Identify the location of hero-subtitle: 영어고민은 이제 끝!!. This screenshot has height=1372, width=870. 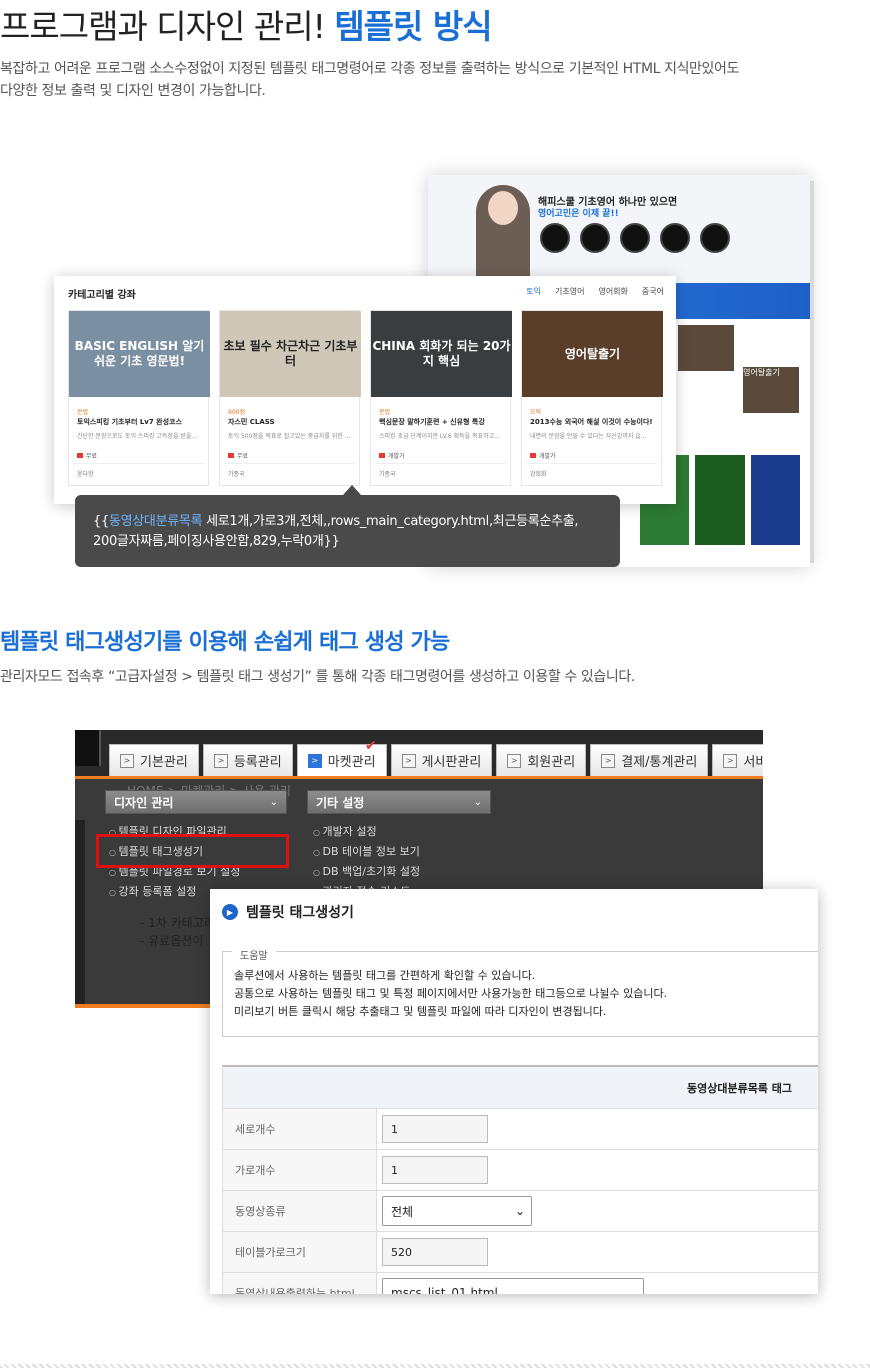
(578, 214).